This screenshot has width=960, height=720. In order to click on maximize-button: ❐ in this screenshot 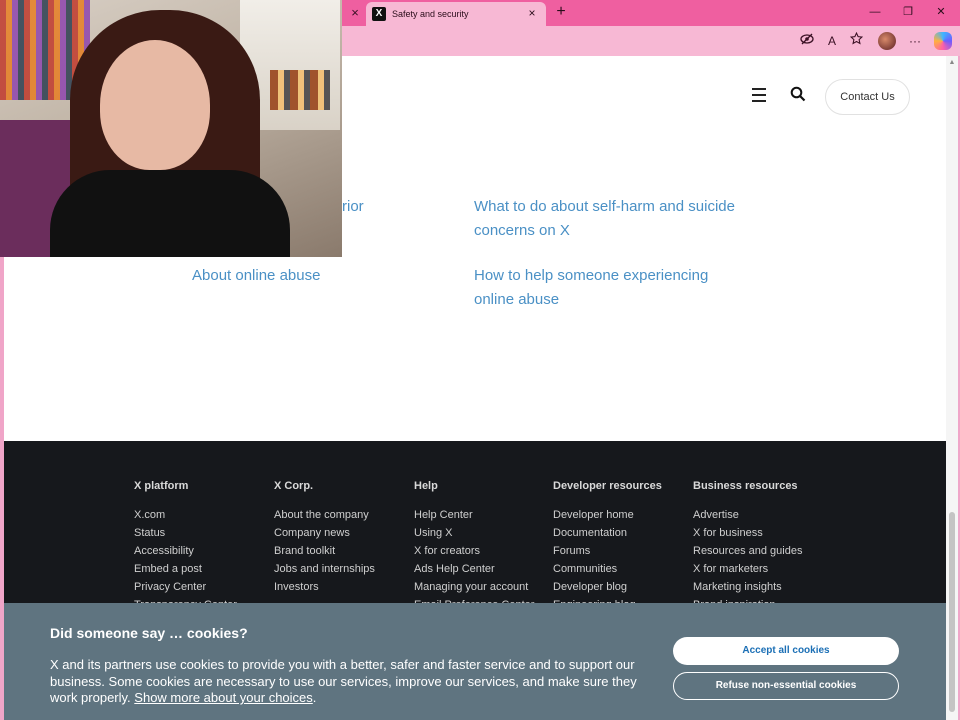, I will do `click(908, 12)`.